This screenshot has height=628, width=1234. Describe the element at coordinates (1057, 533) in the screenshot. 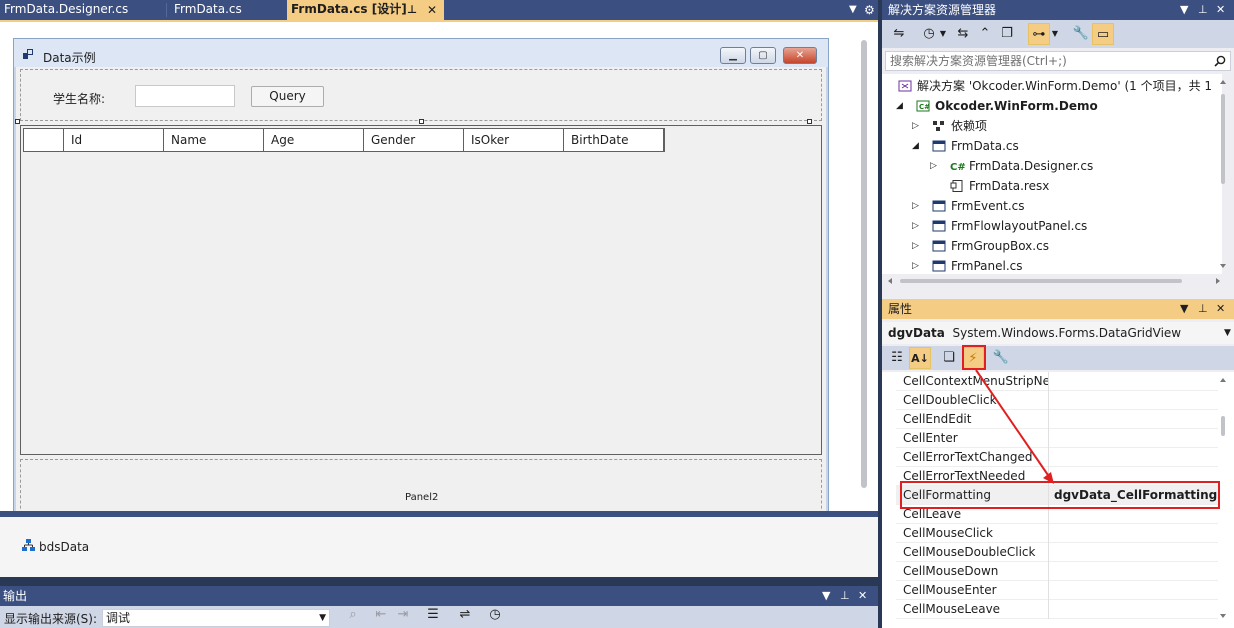

I see `event-row: CellMouseClick` at that location.